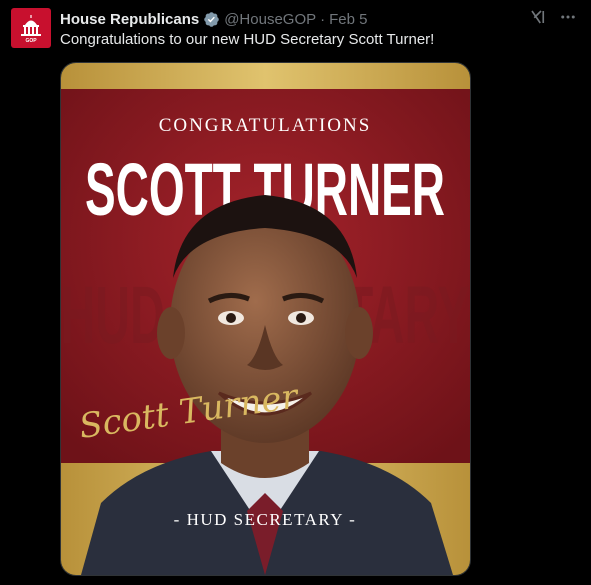  Describe the element at coordinates (31, 41) in the screenshot. I see `svg-text: GOP` at that location.